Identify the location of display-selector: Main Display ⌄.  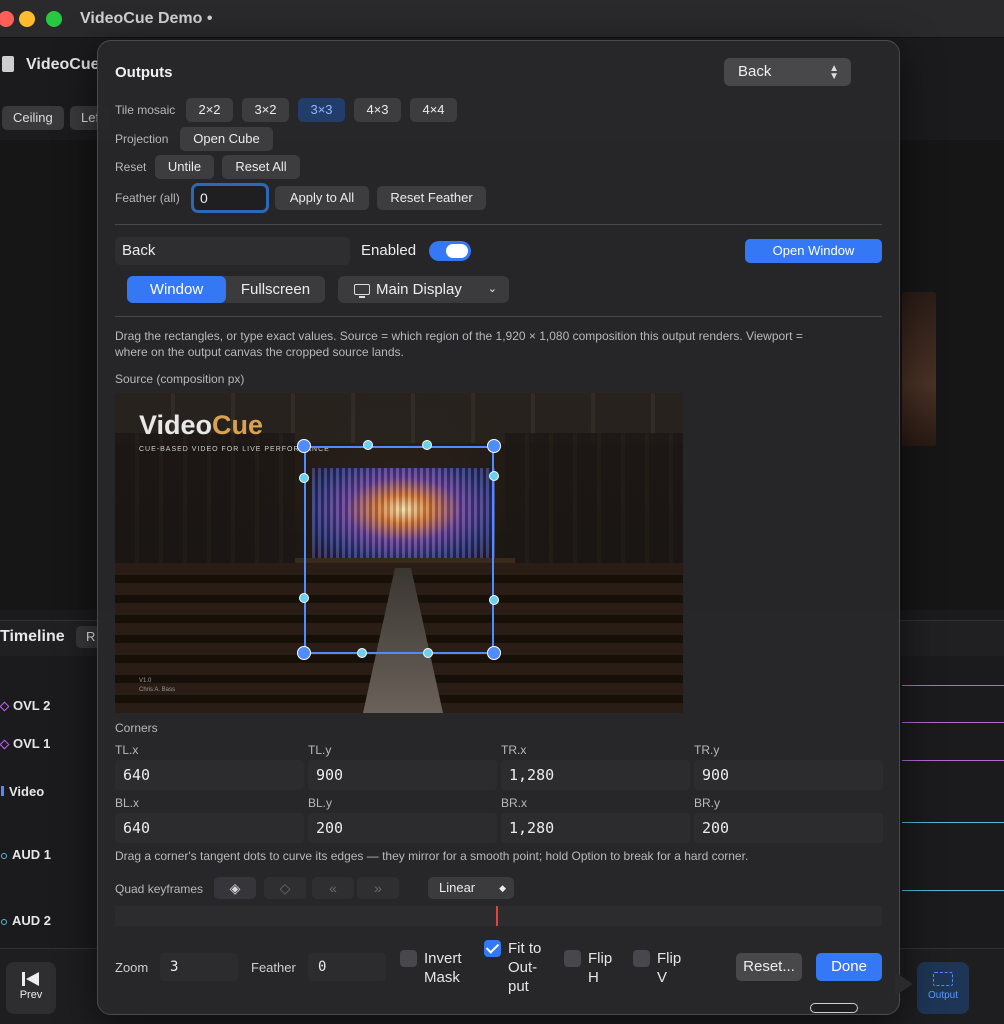
(423, 289).